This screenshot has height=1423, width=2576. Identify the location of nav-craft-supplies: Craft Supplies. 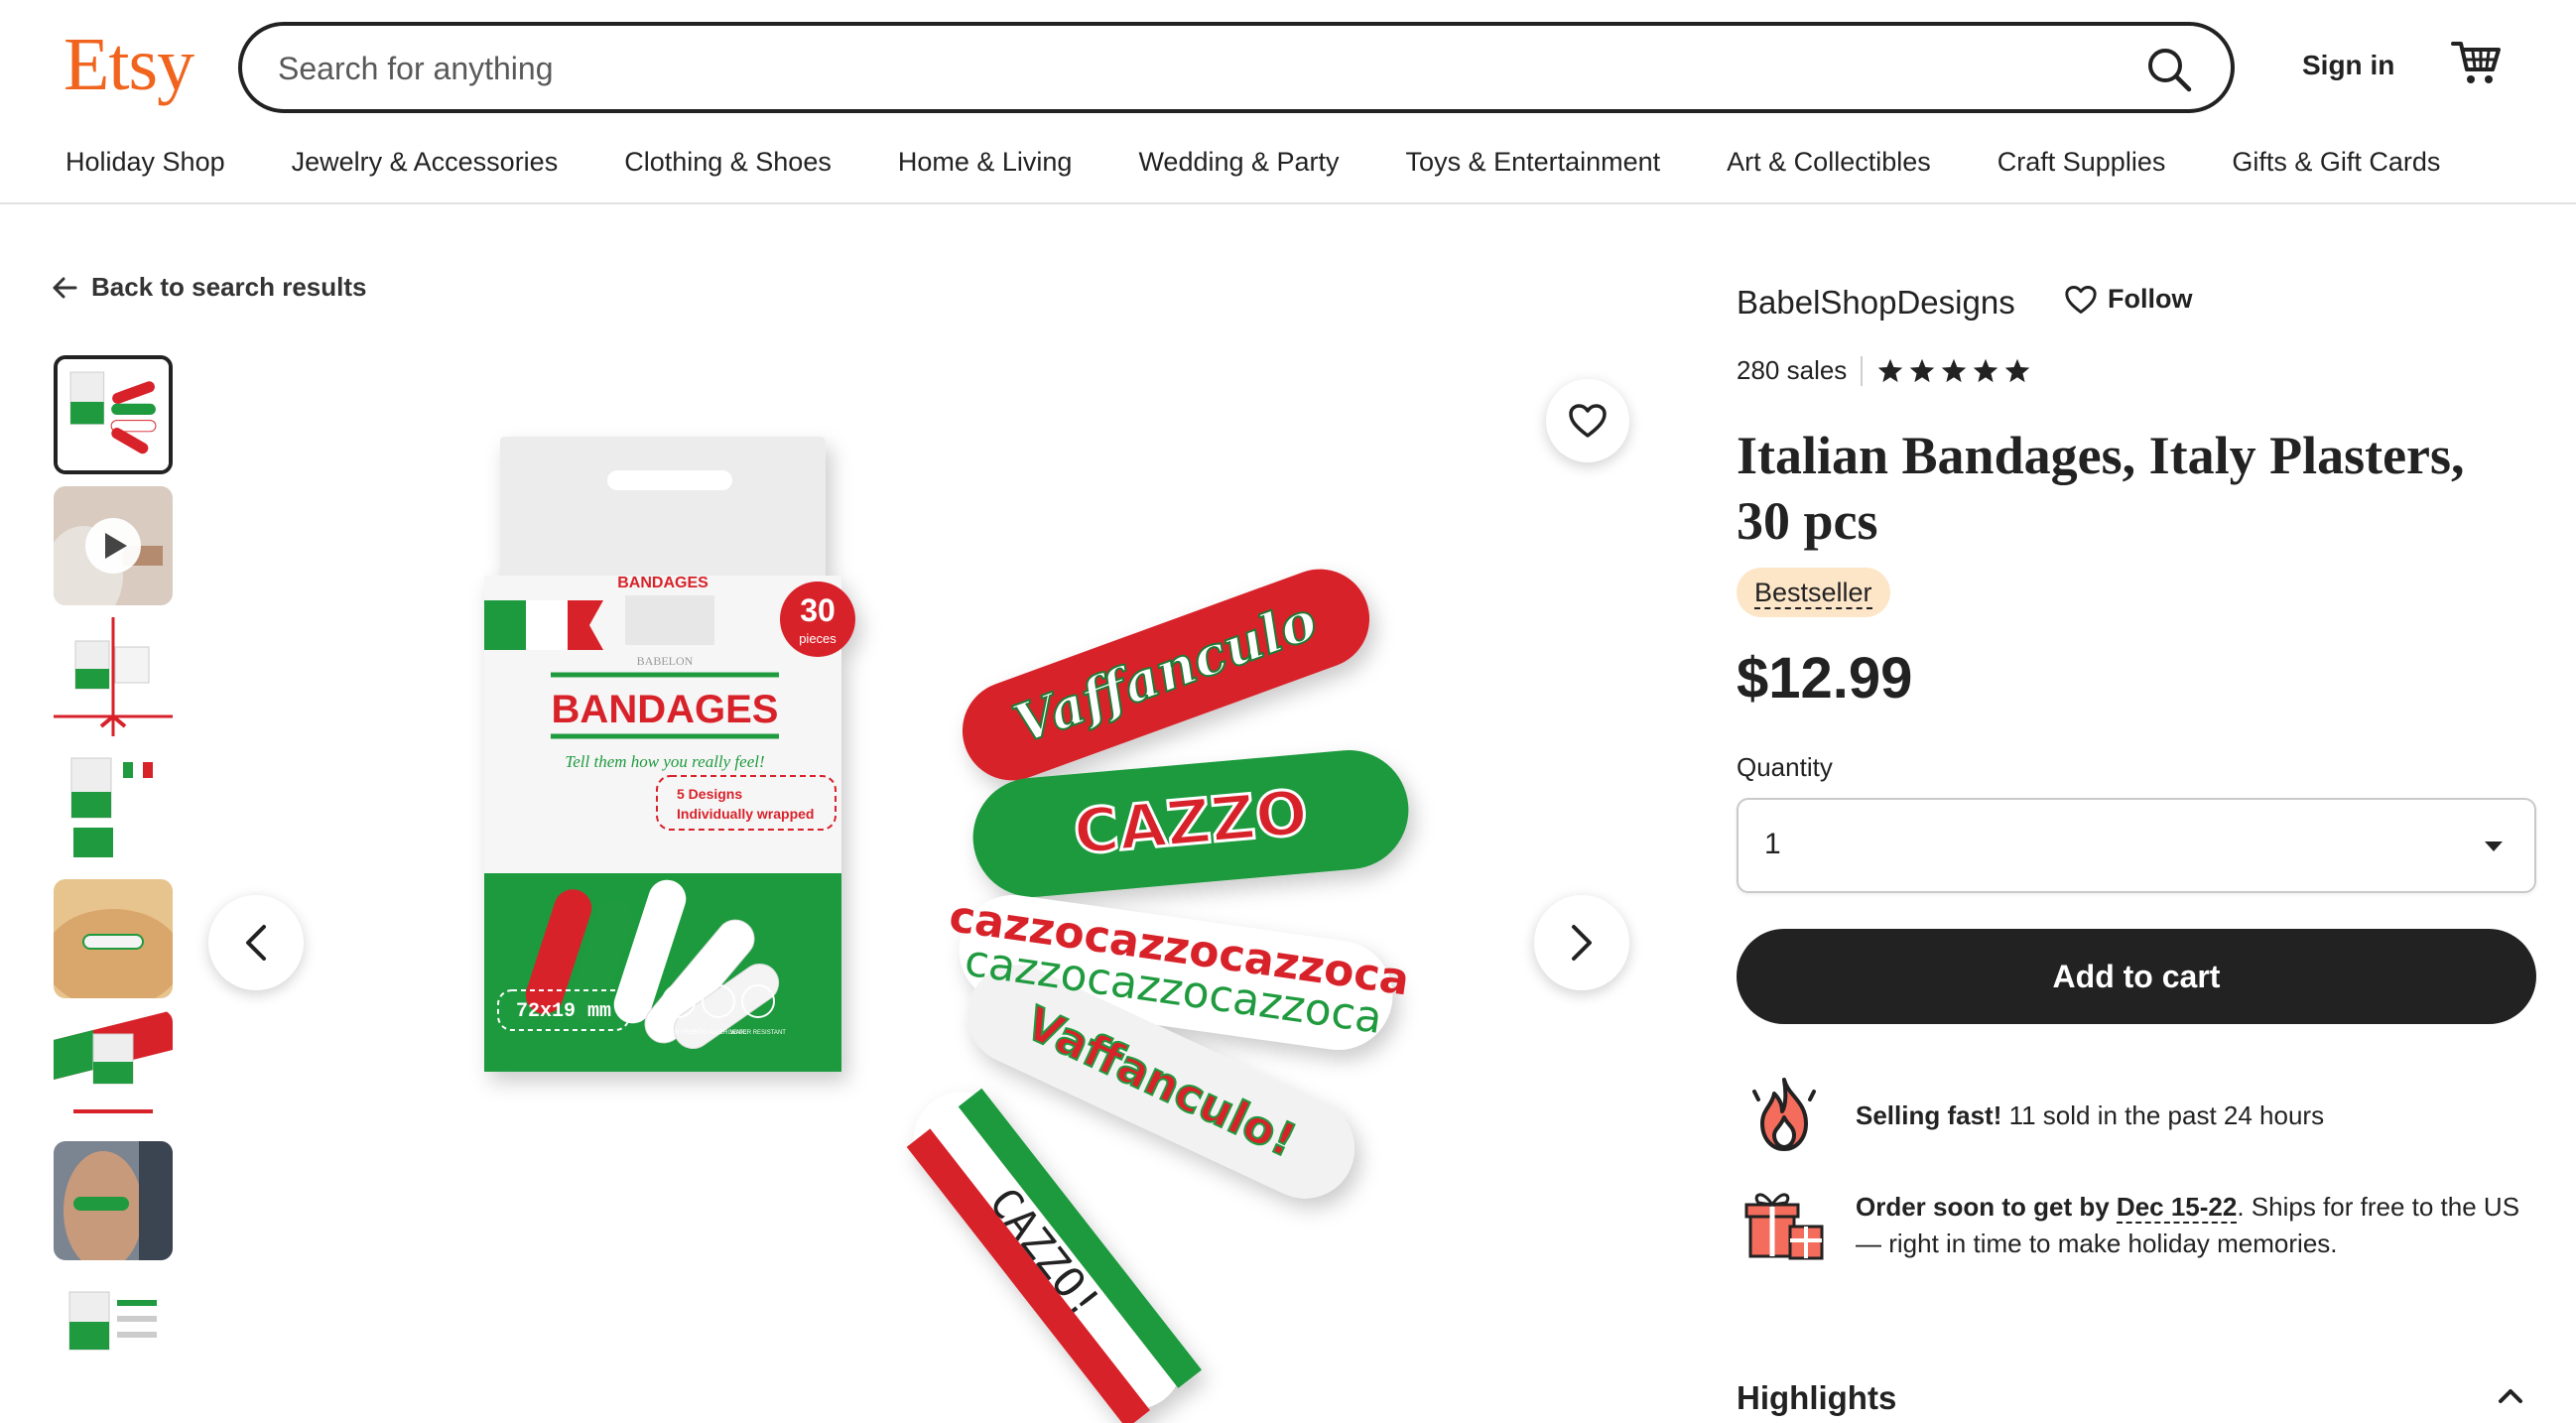
(2082, 162).